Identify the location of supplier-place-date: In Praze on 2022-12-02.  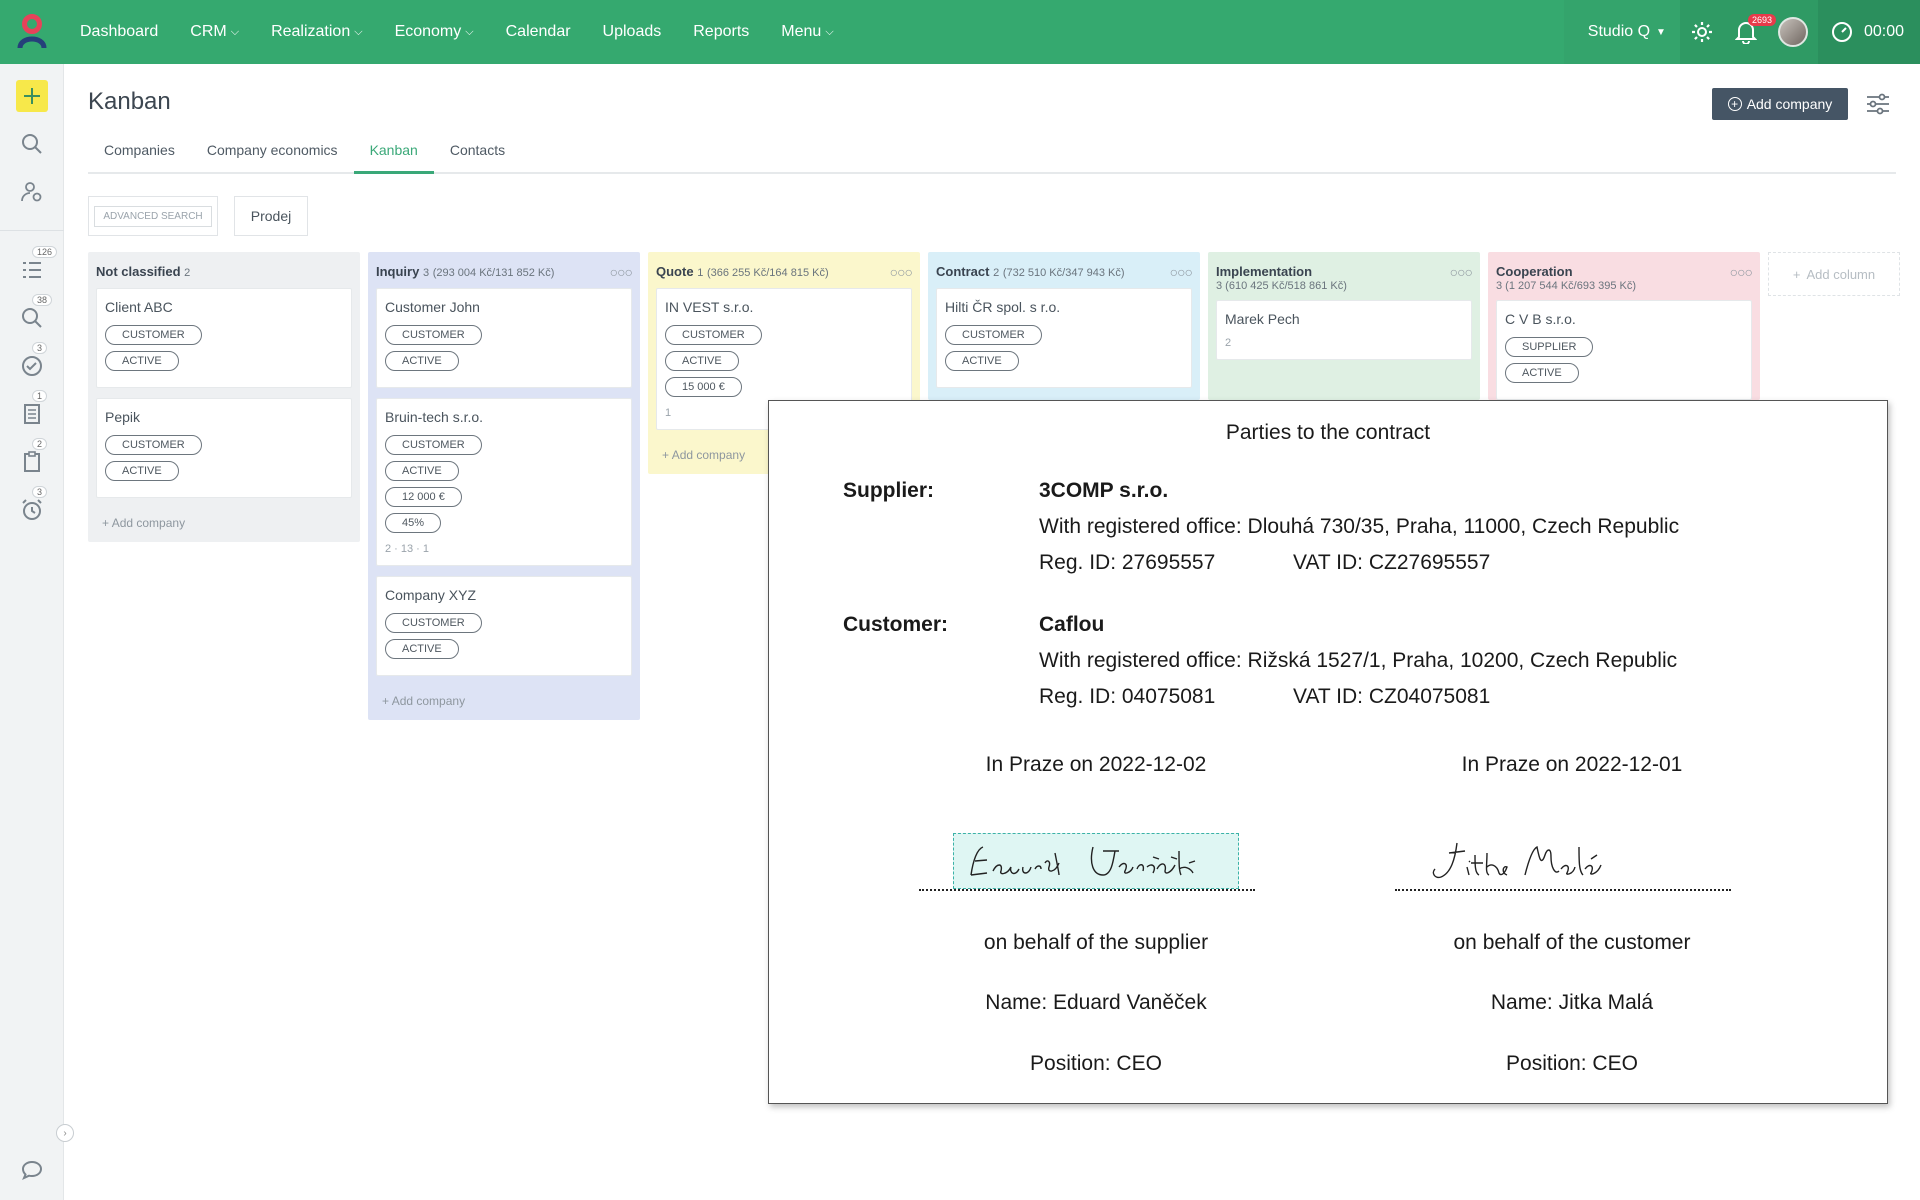
(1096, 764).